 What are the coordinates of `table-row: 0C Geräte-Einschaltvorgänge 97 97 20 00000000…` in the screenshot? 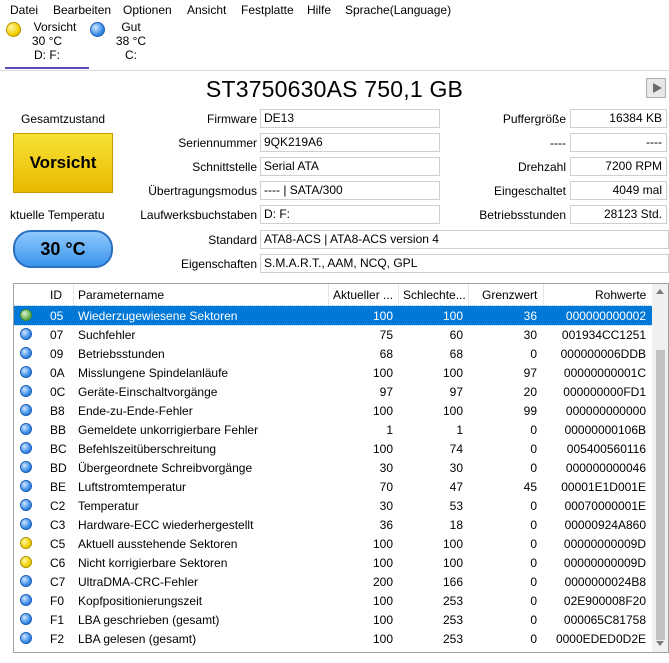 It's located at (333, 391).